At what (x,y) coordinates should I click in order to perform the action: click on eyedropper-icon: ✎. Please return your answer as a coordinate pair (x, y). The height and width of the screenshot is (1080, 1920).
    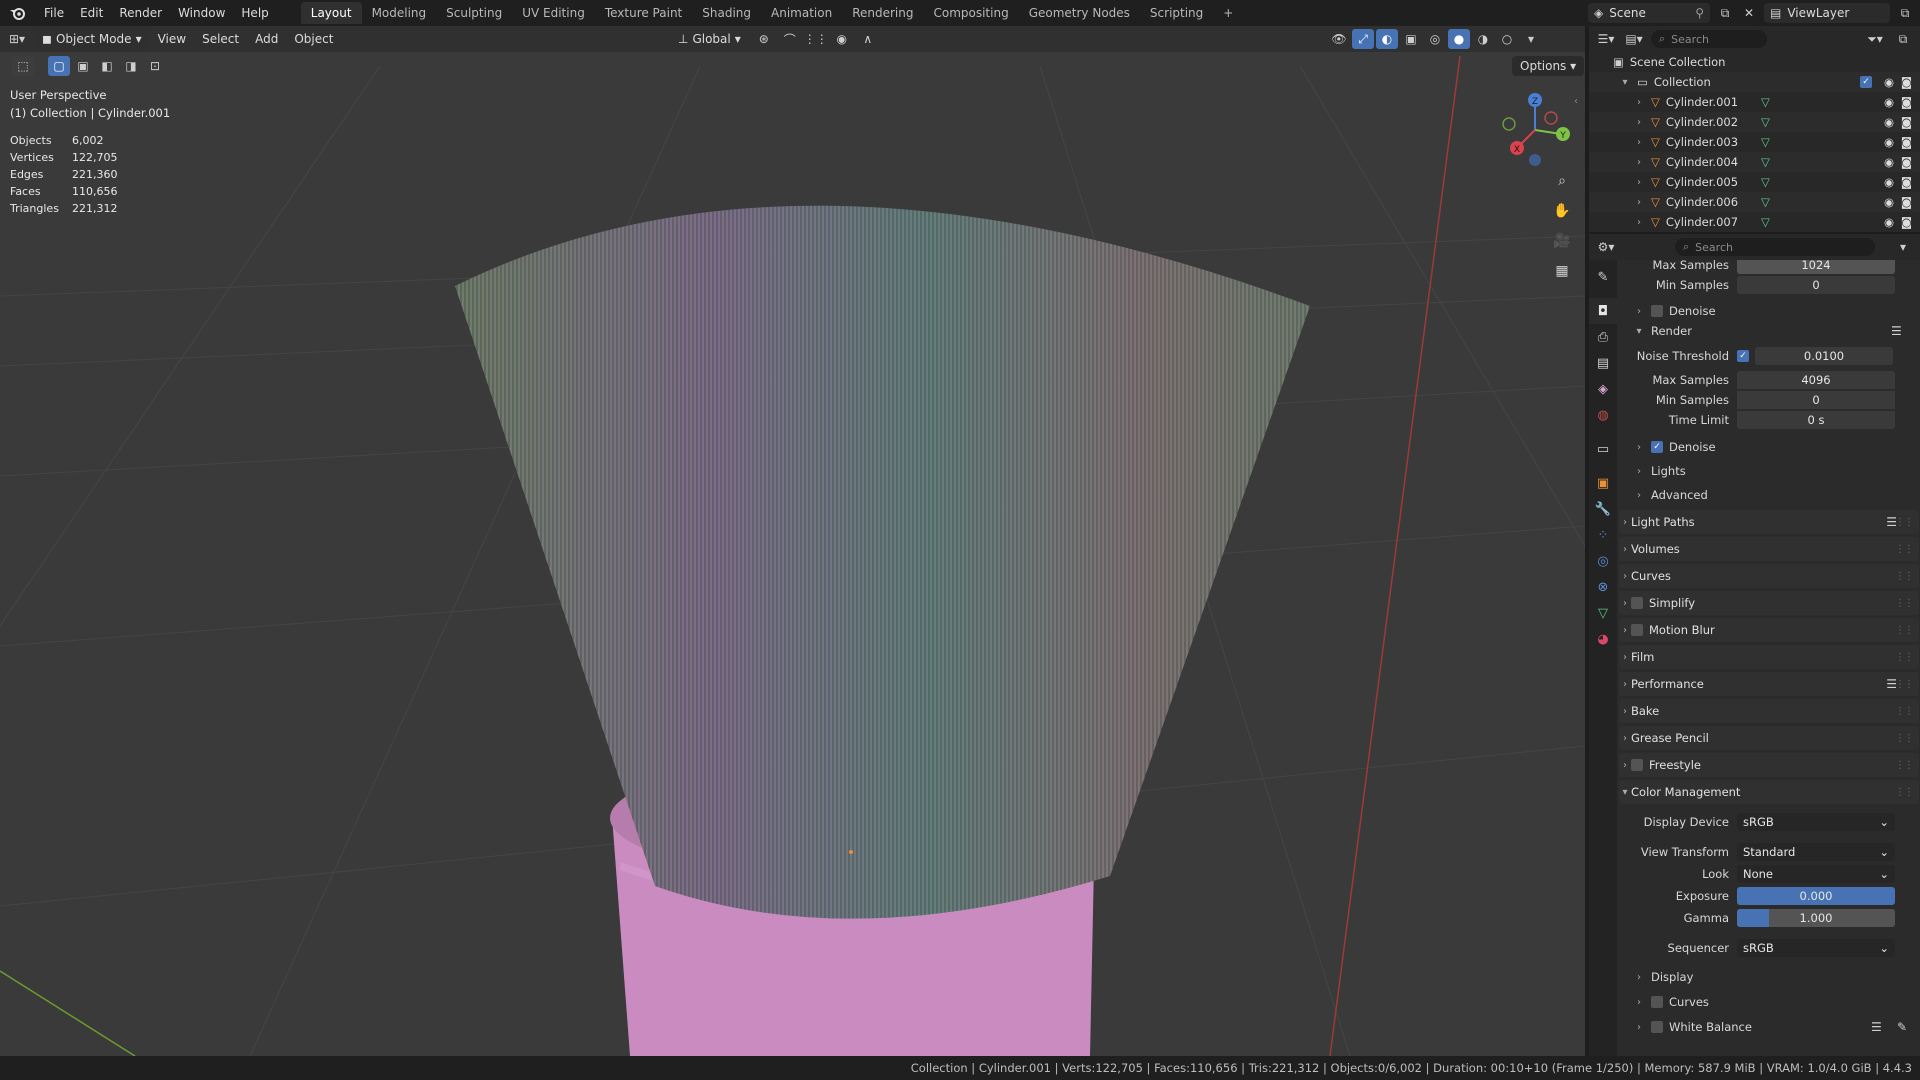
    Looking at the image, I should click on (1902, 1027).